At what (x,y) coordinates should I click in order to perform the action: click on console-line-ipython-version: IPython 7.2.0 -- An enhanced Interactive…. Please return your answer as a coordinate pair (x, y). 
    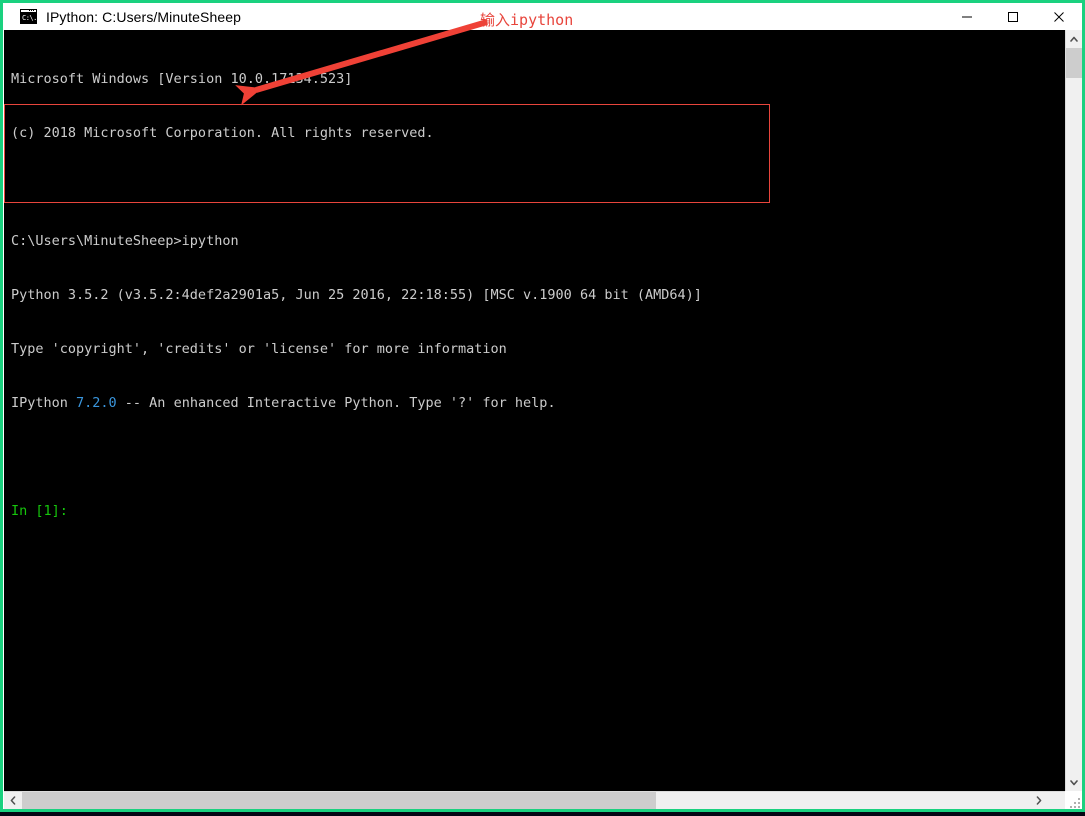
    Looking at the image, I should click on (356, 403).